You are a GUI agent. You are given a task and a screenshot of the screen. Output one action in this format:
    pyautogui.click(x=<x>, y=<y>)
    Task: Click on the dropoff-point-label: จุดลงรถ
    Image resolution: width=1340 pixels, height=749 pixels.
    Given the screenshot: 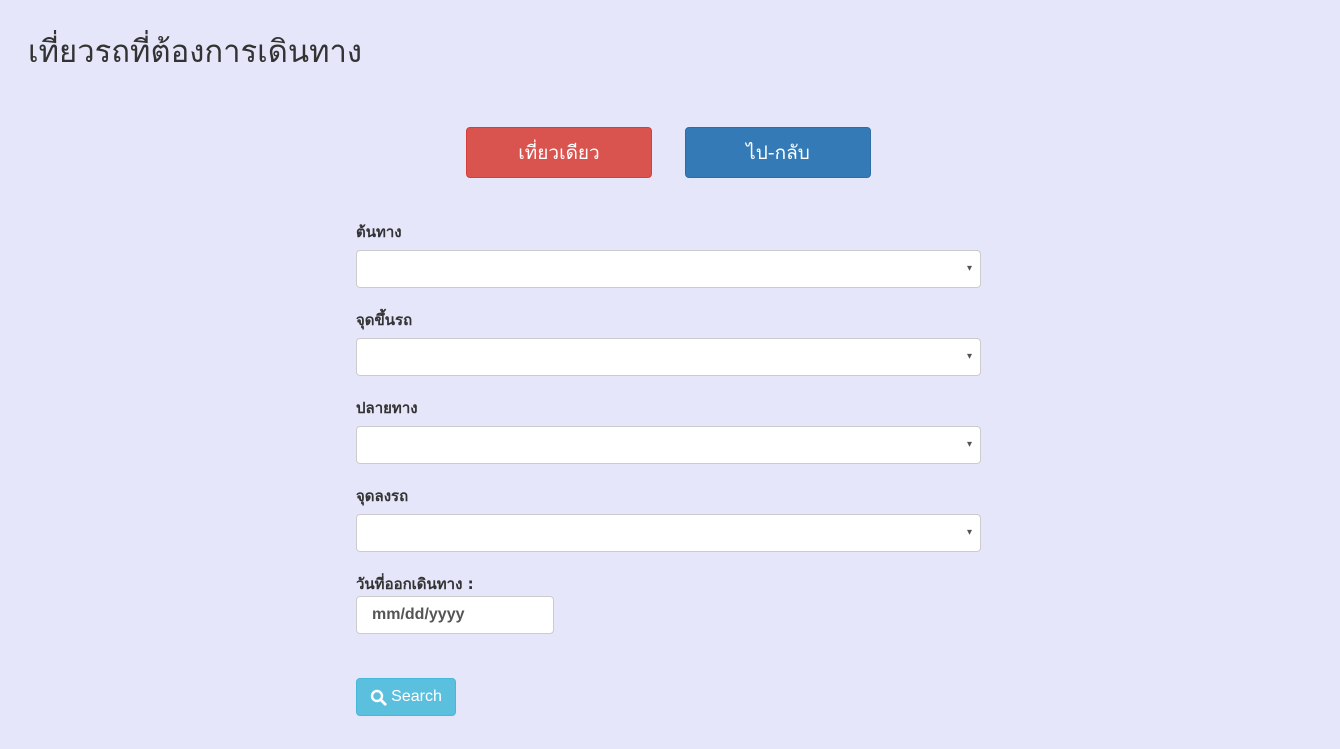 What is the action you would take?
    pyautogui.click(x=382, y=496)
    